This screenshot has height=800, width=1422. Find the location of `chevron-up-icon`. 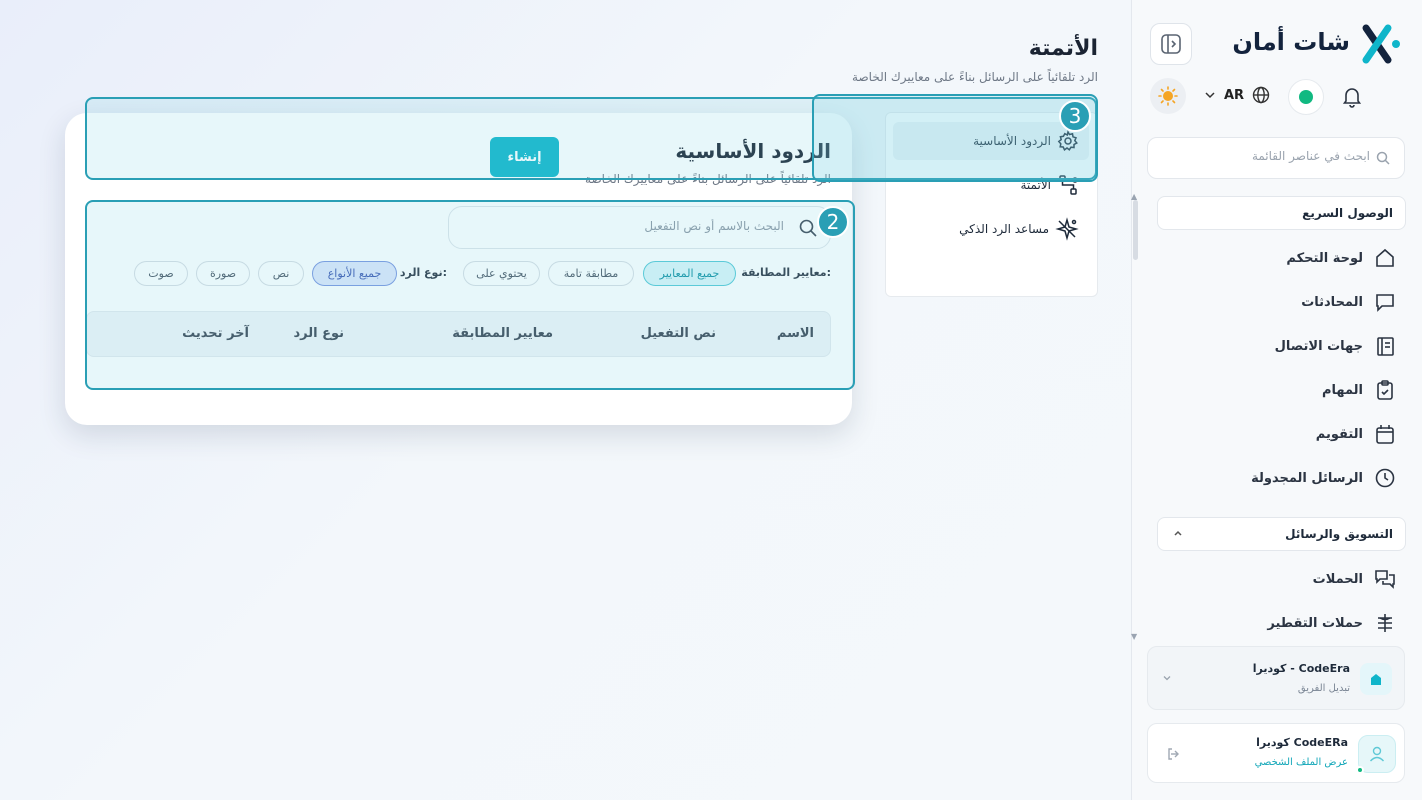

chevron-up-icon is located at coordinates (1178, 533).